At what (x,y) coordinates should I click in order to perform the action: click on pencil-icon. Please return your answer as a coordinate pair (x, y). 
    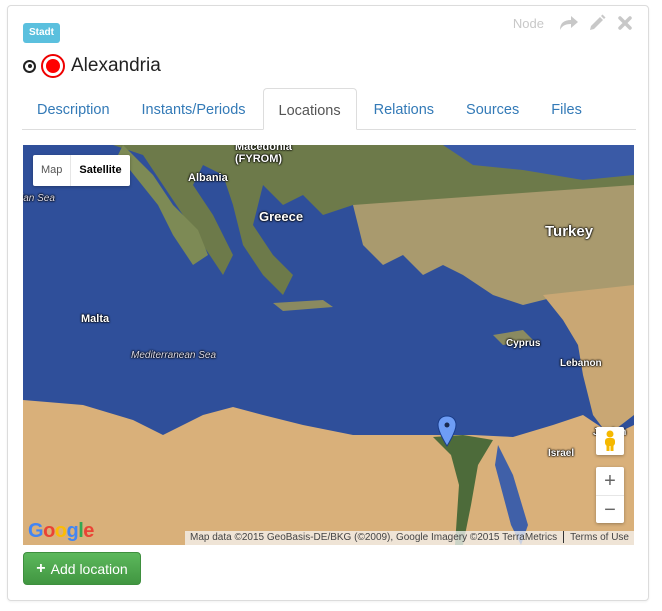
    Looking at the image, I should click on (597, 23).